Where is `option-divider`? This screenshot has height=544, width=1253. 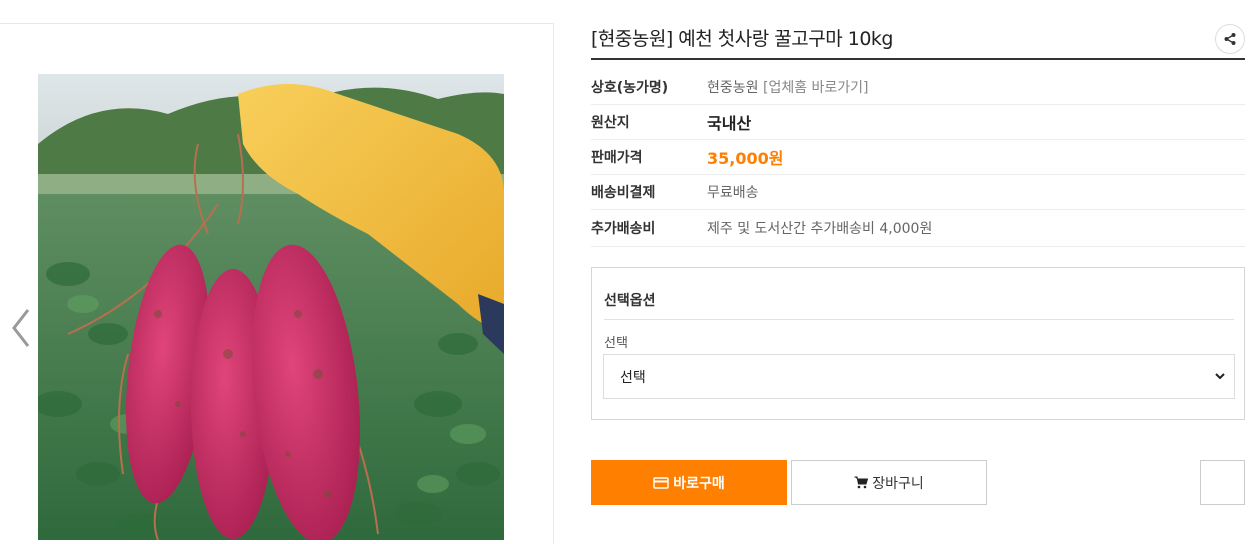
option-divider is located at coordinates (919, 319).